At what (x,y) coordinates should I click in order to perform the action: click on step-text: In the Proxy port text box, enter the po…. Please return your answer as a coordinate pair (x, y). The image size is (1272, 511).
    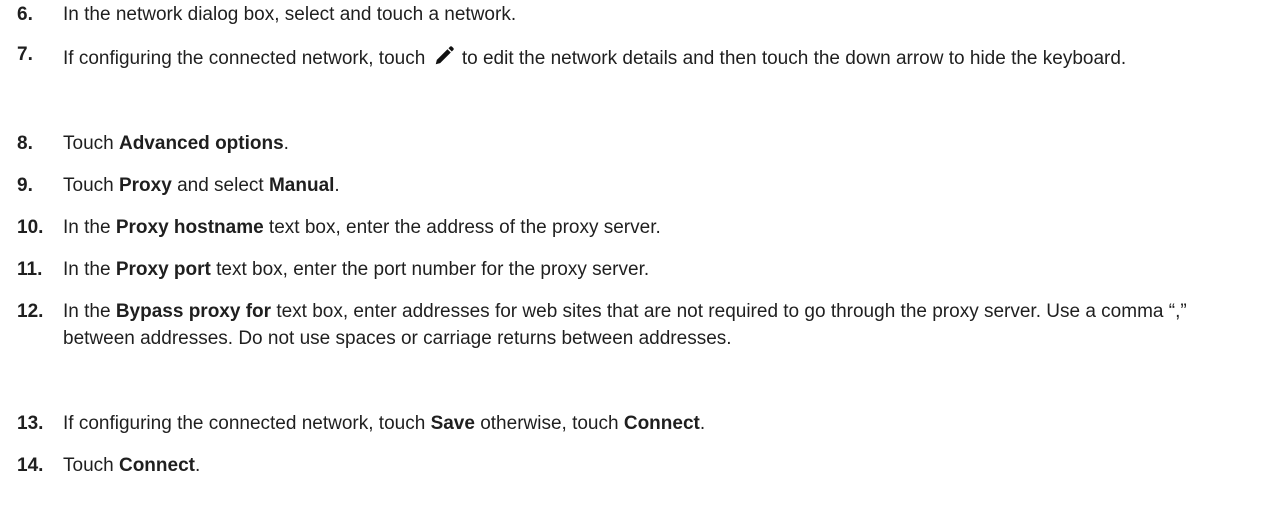
    Looking at the image, I should click on (655, 269).